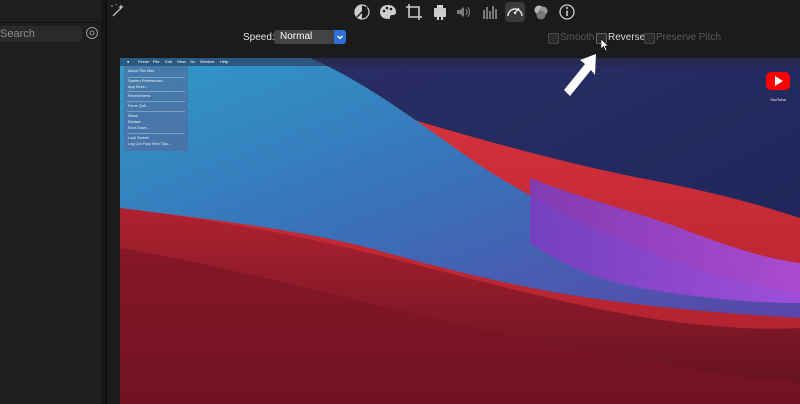 This screenshot has height=404, width=800. I want to click on menu-finder: Finder, so click(144, 61).